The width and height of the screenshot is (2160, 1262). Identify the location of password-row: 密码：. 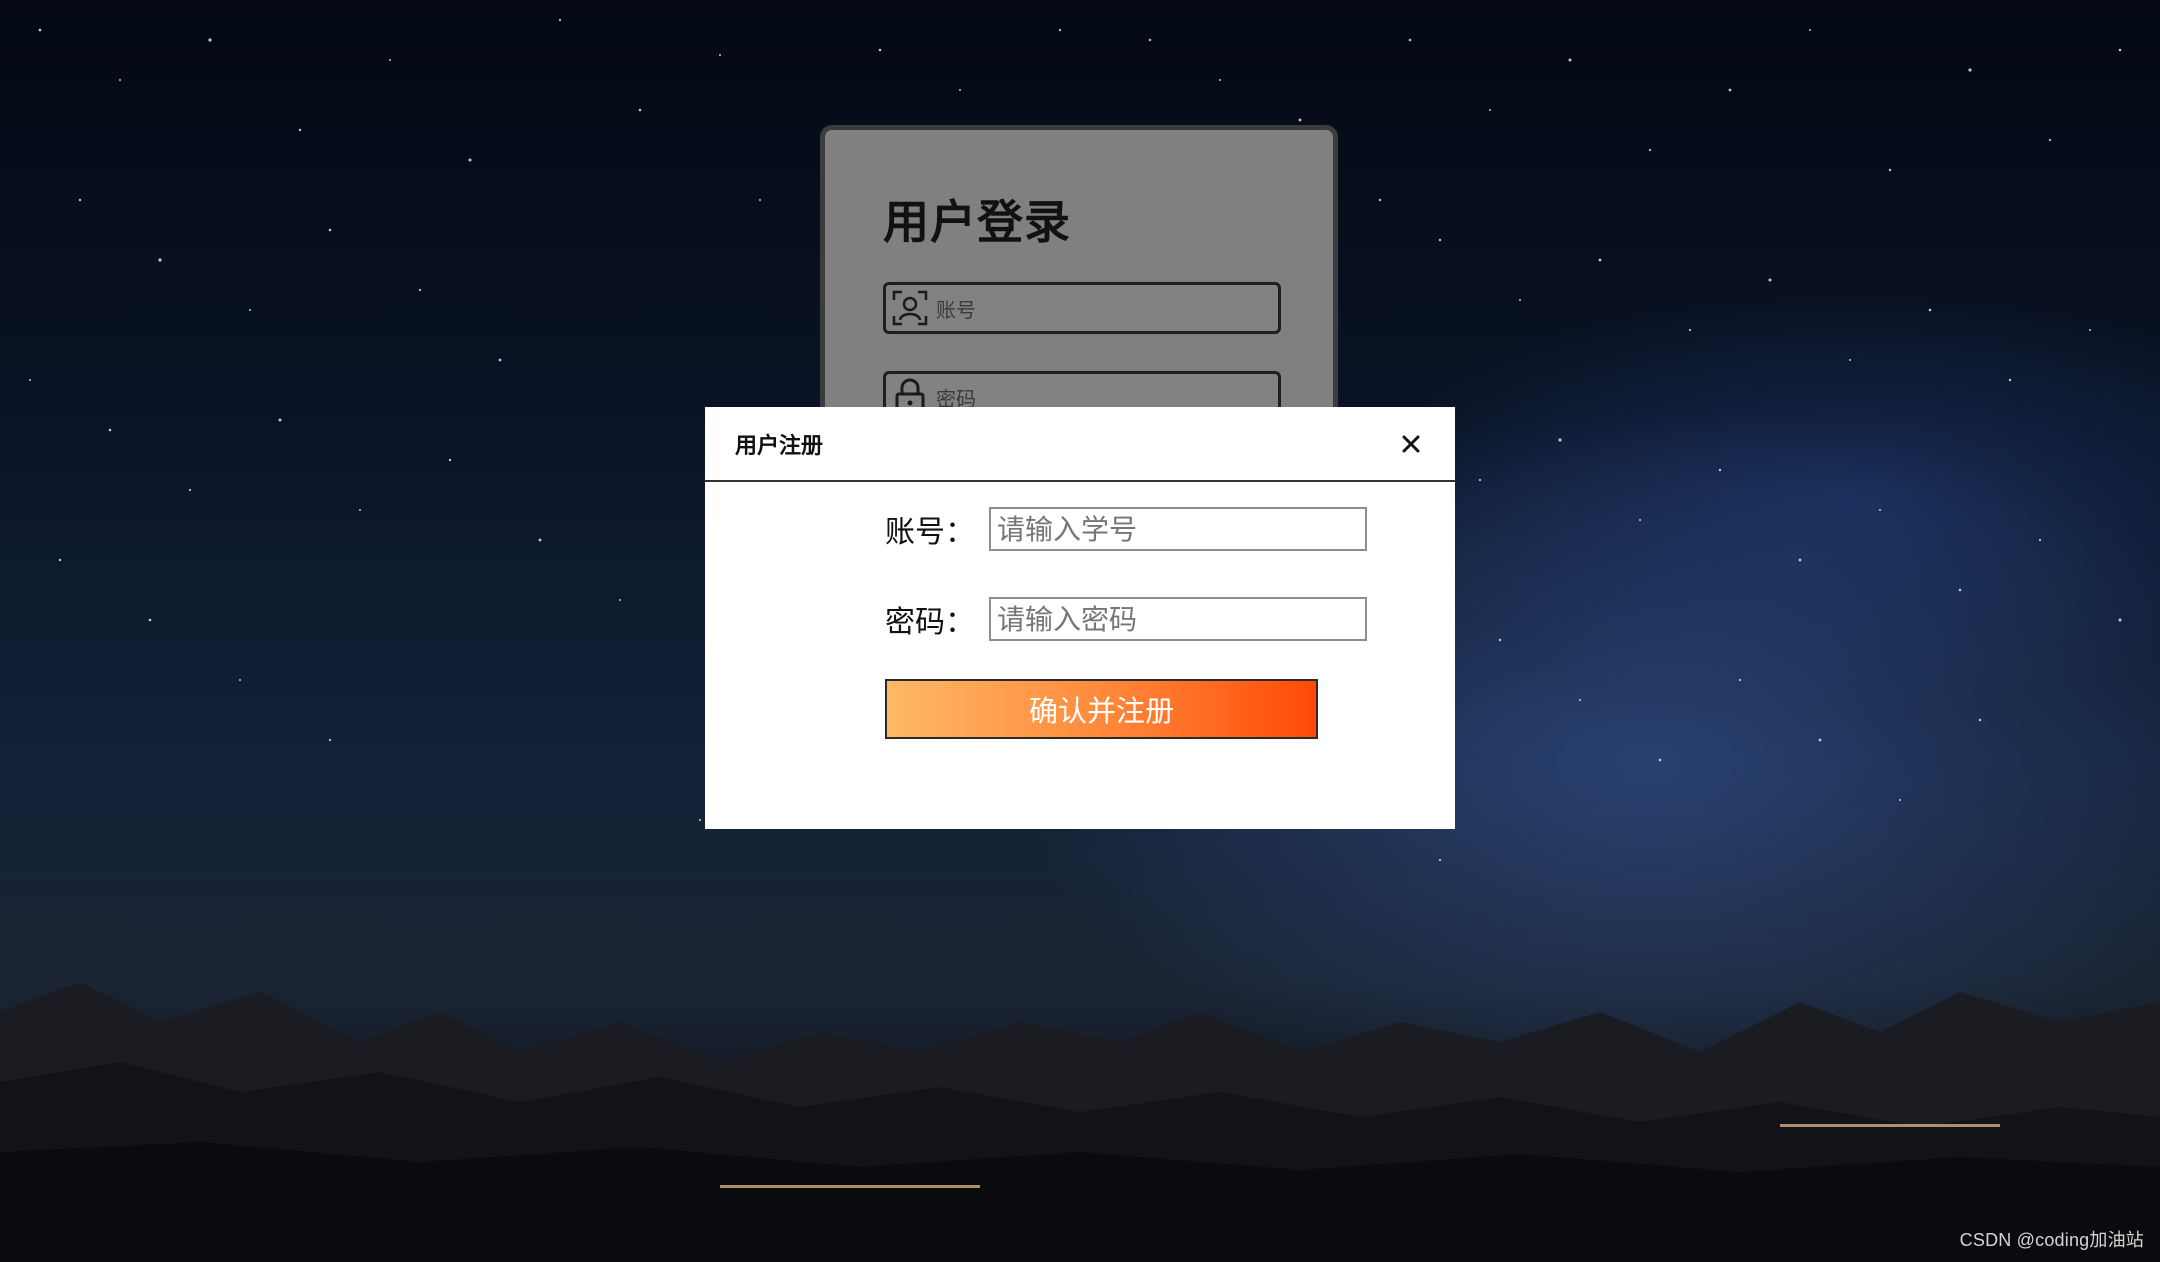
(1126, 619).